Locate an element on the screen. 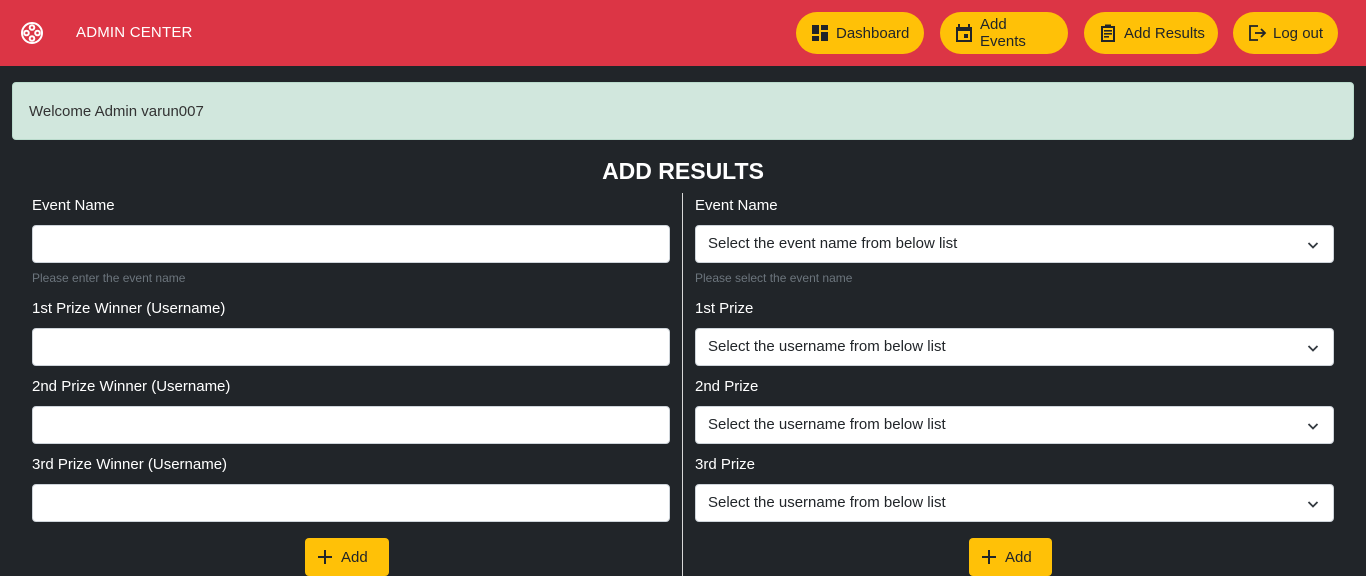 The width and height of the screenshot is (1366, 576). brand-title: ADMIN CENTER is located at coordinates (134, 32).